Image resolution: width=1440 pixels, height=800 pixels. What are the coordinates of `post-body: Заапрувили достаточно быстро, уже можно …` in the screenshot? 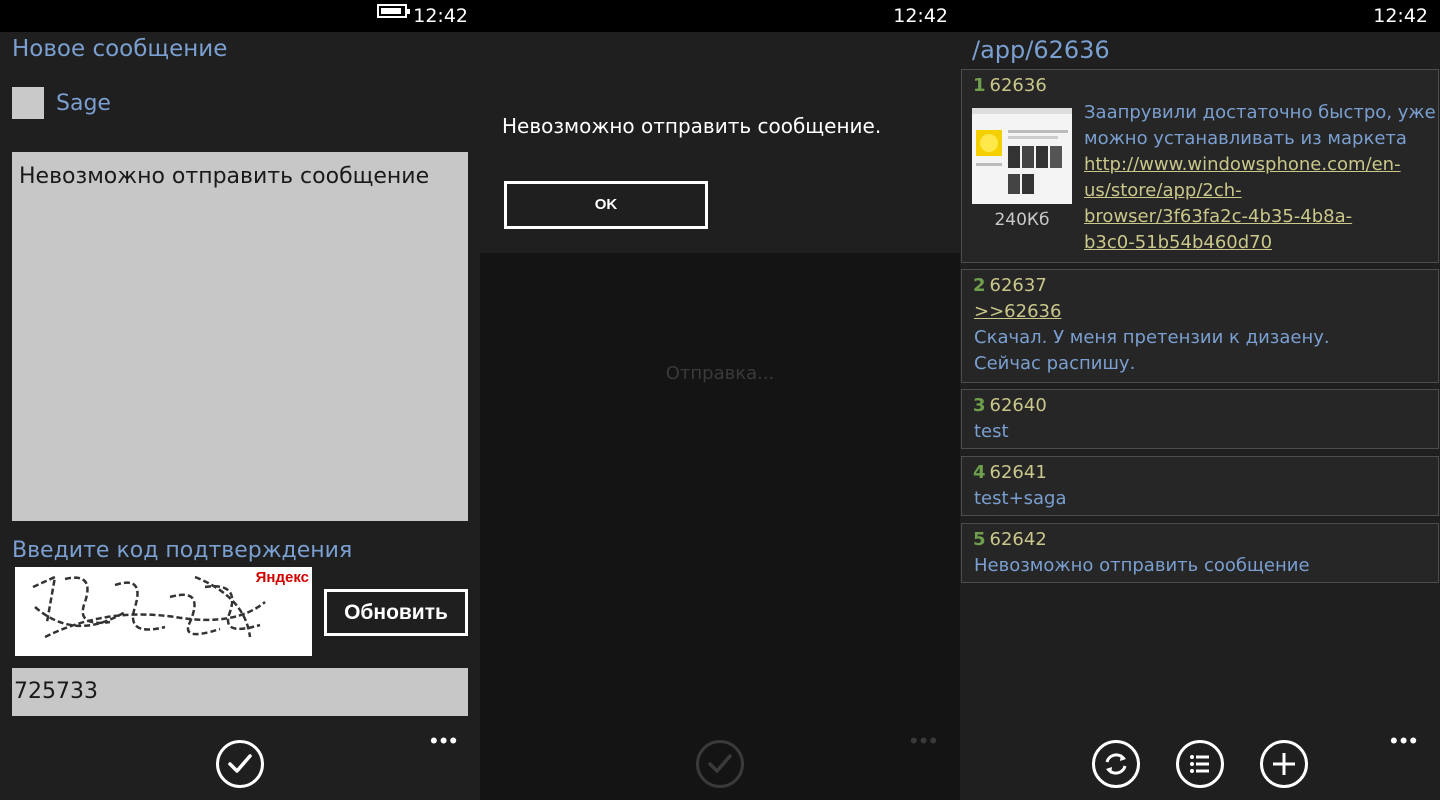 It's located at (1260, 178).